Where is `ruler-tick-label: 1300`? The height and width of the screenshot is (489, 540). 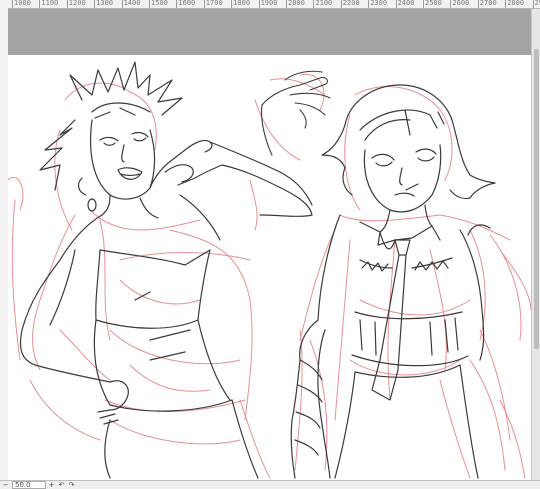 ruler-tick-label: 1300 is located at coordinates (105, 3).